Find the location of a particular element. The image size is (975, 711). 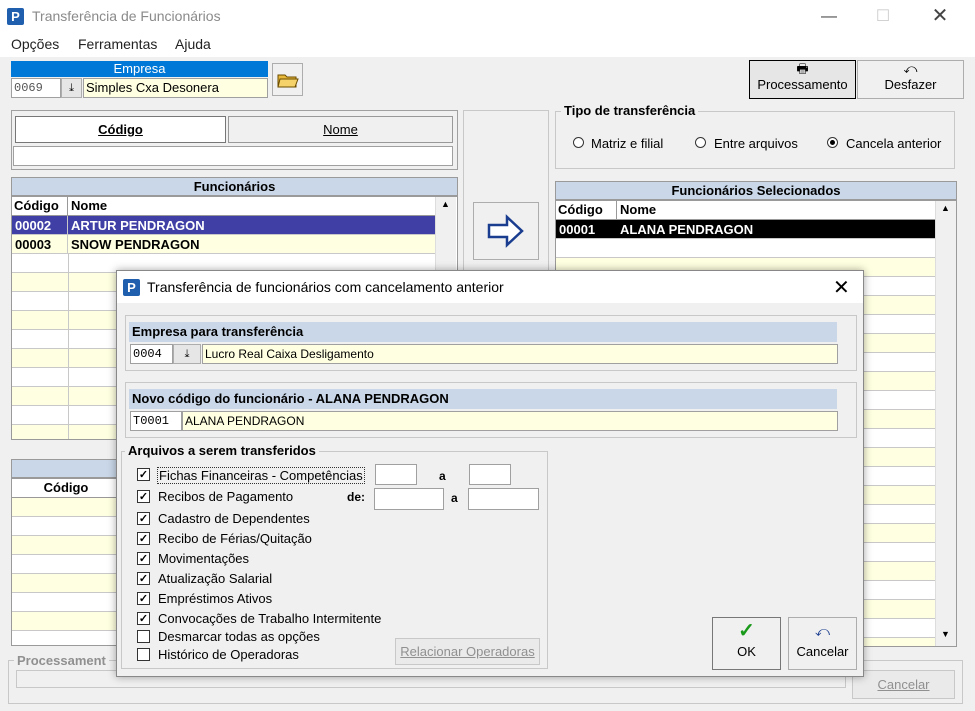

window-title: Transferência de Funcionários is located at coordinates (126, 16).